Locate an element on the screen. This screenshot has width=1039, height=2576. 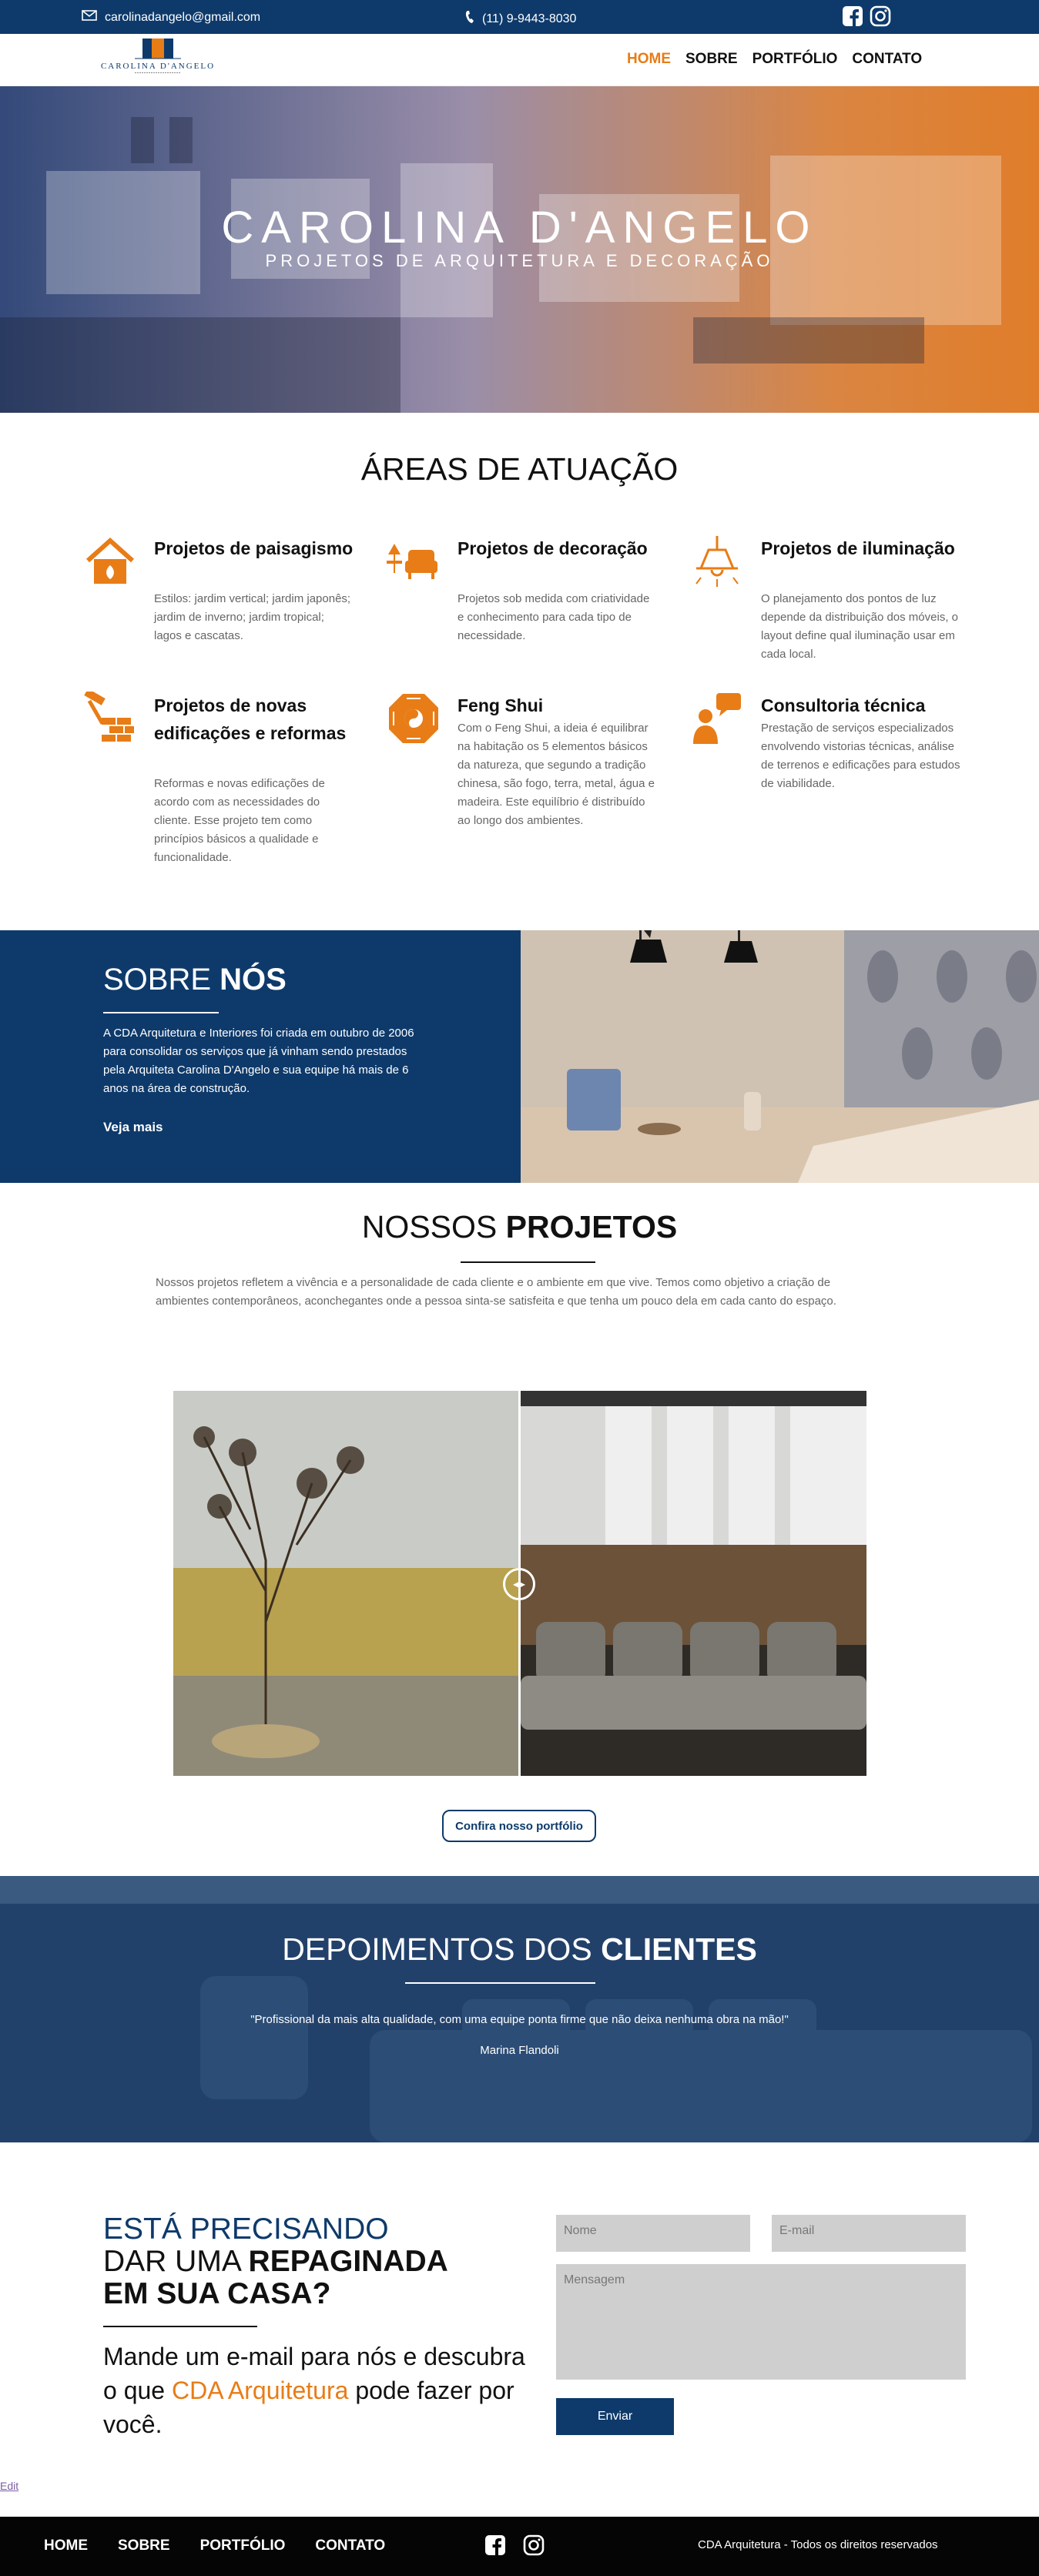
footer-portfolio: PORTFÓLIO is located at coordinates (243, 2545).